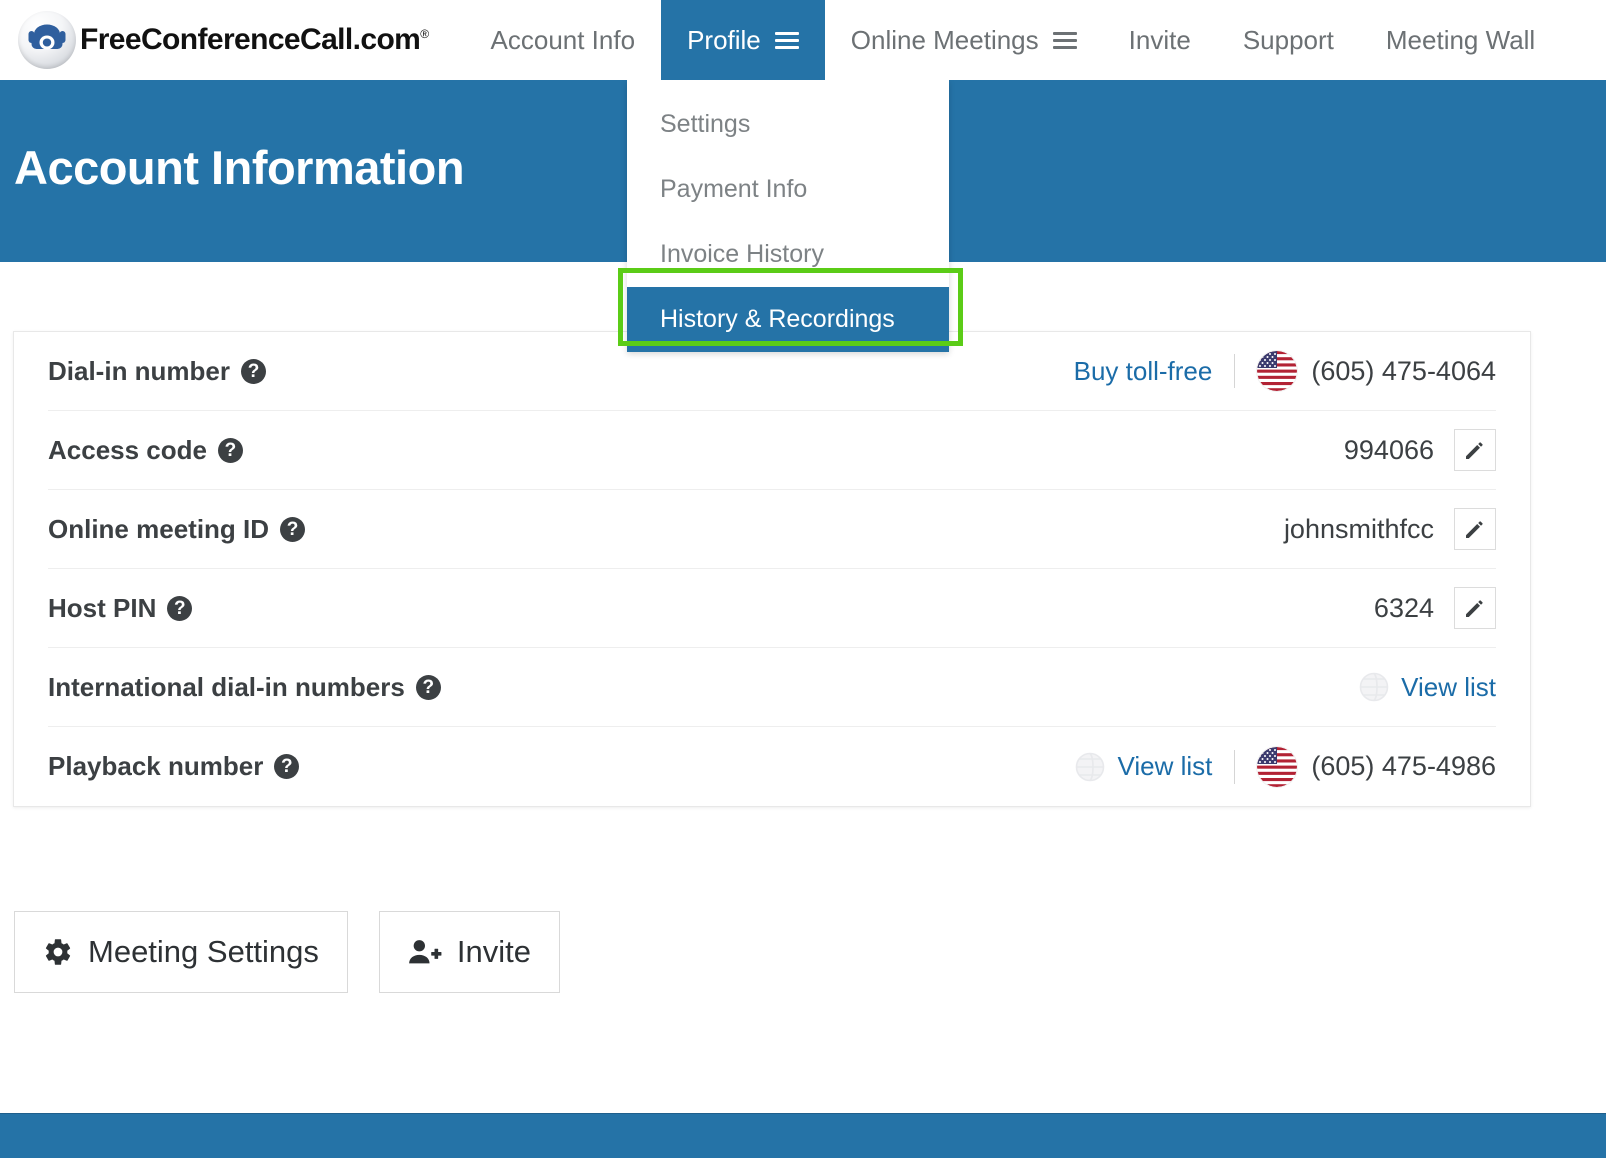  What do you see at coordinates (203, 951) in the screenshot?
I see `button-label: Meeting Settings` at bounding box center [203, 951].